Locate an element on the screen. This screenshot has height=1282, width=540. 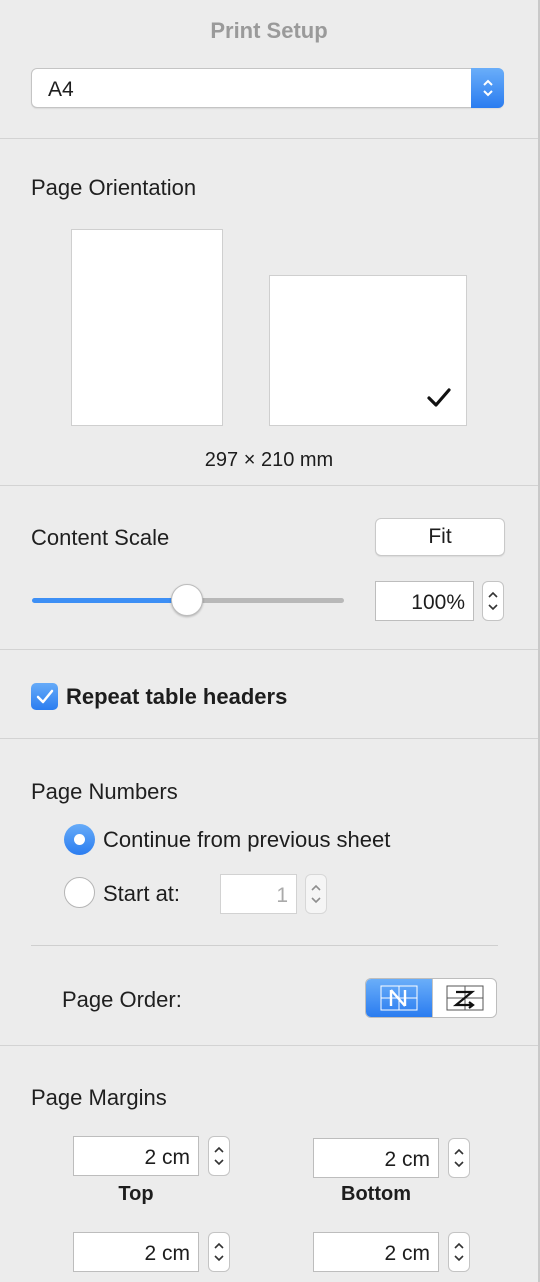
margin-top-stepper is located at coordinates (219, 1156).